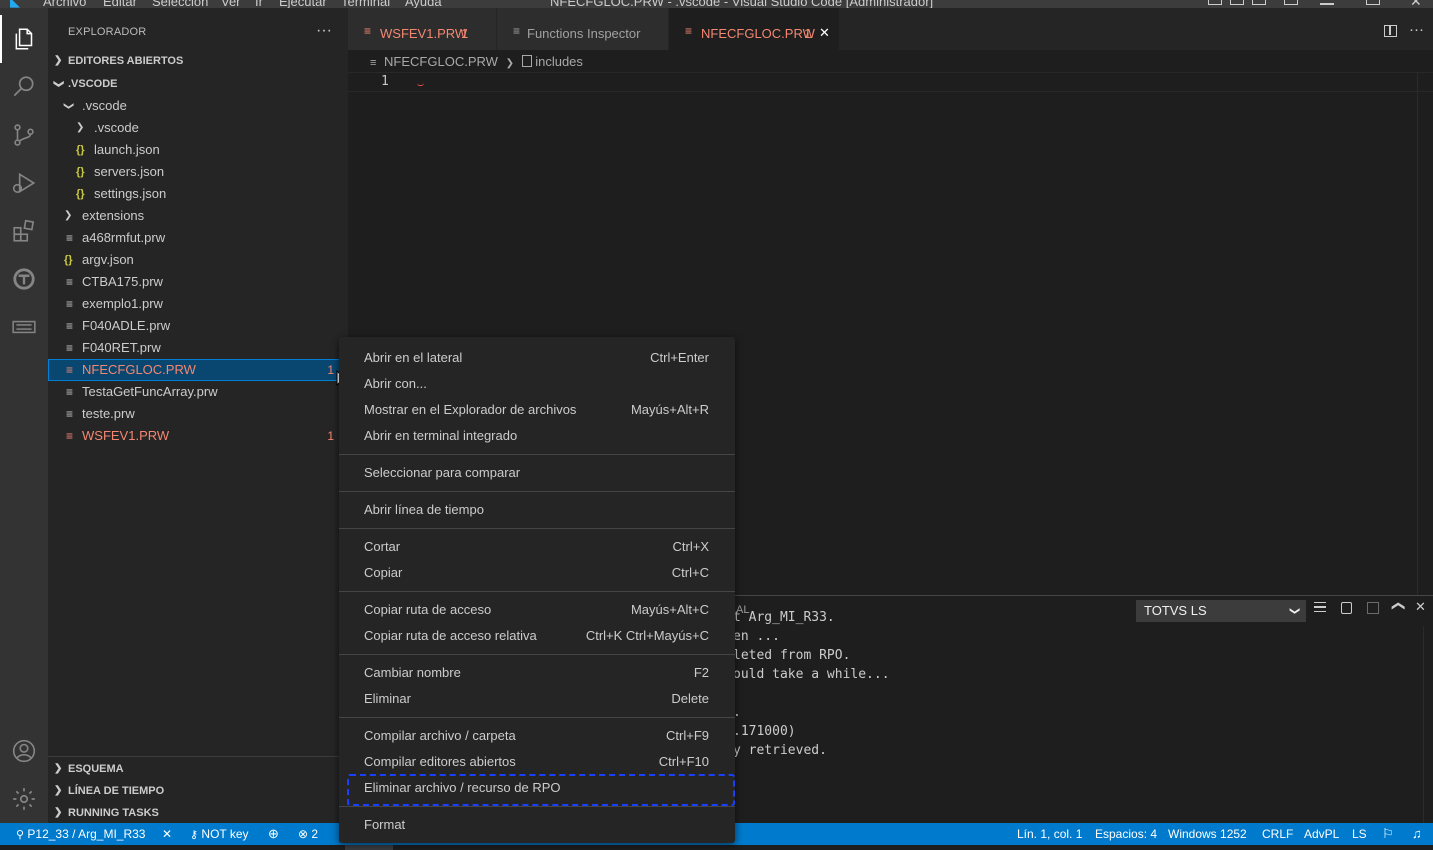 This screenshot has width=1433, height=850. Describe the element at coordinates (1359, 834) in the screenshot. I see `language-server: LS` at that location.